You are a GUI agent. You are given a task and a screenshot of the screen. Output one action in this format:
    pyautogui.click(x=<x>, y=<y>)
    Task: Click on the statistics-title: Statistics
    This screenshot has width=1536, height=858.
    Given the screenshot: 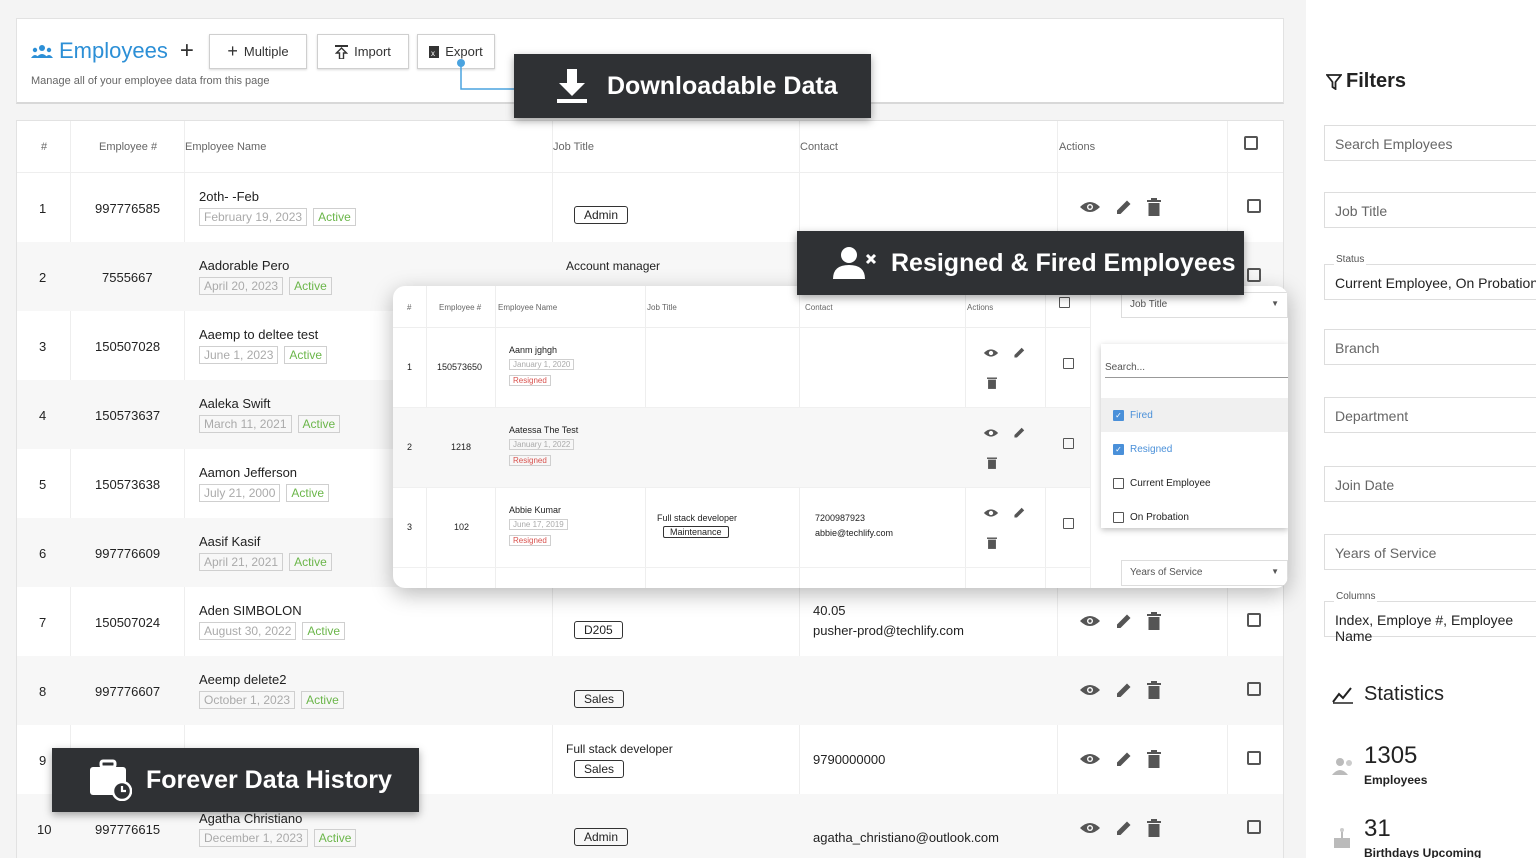 What is the action you would take?
    pyautogui.click(x=1388, y=694)
    